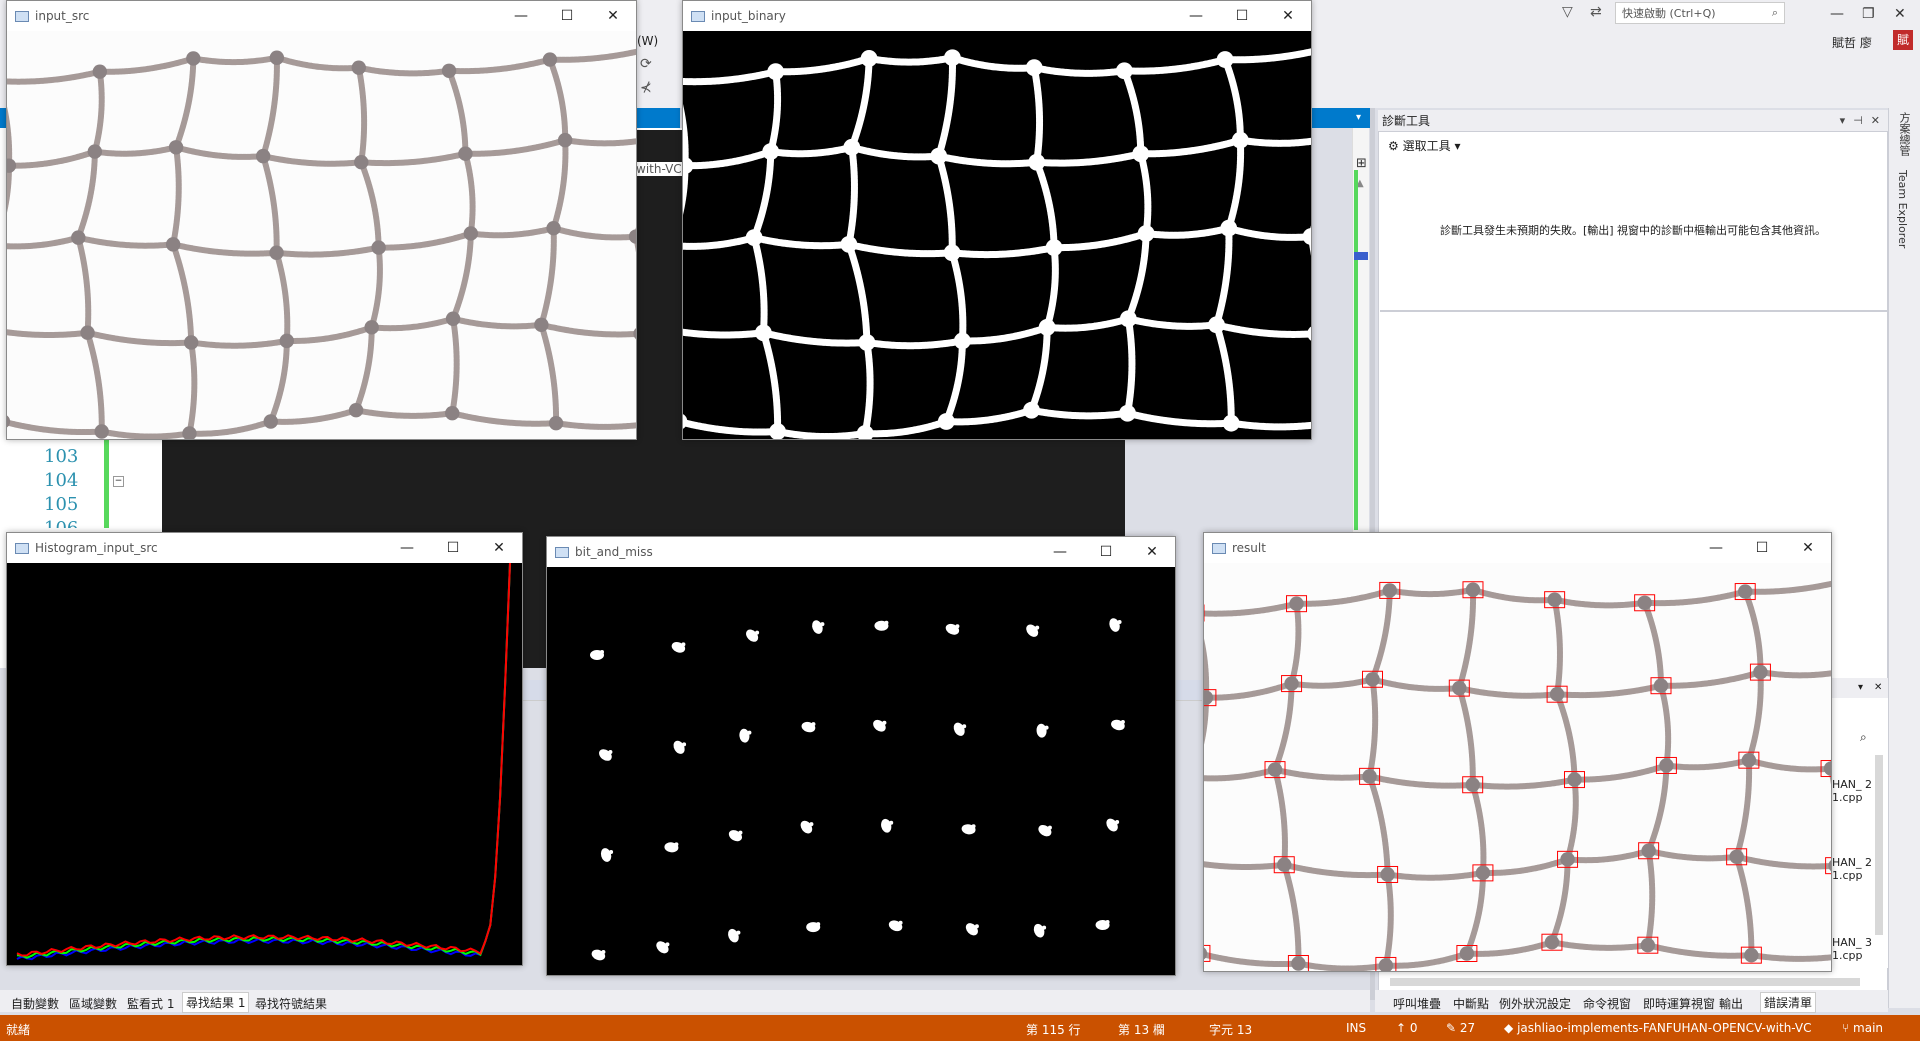 The width and height of the screenshot is (1920, 1041). I want to click on status-ins: INS, so click(1356, 1028).